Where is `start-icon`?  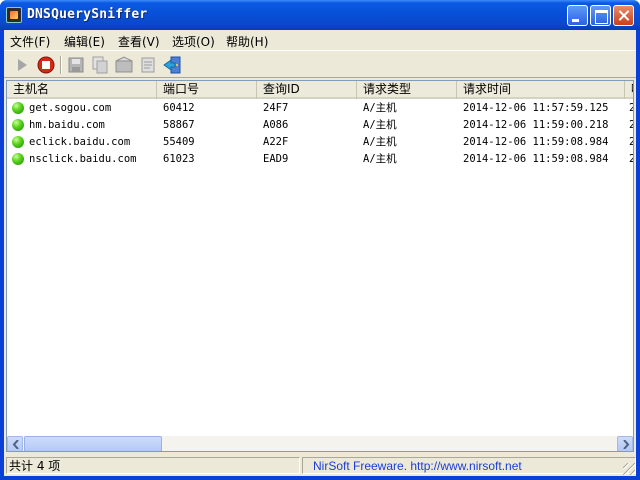 start-icon is located at coordinates (22, 65).